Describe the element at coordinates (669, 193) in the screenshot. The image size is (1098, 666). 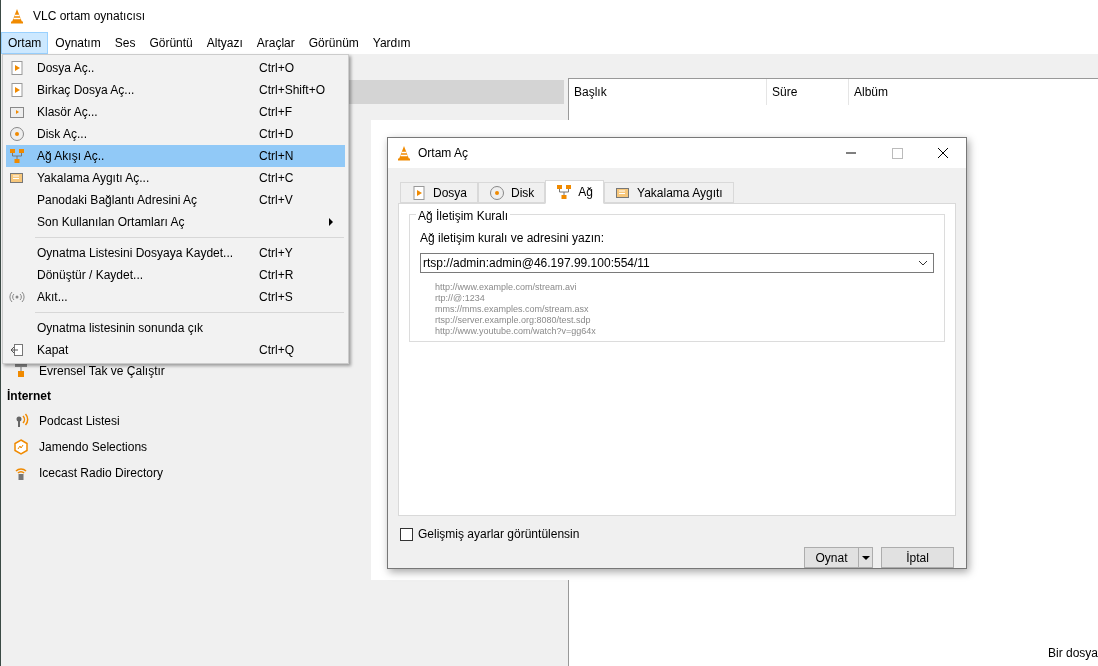
I see `tab: Yakalama Aygıtı` at that location.